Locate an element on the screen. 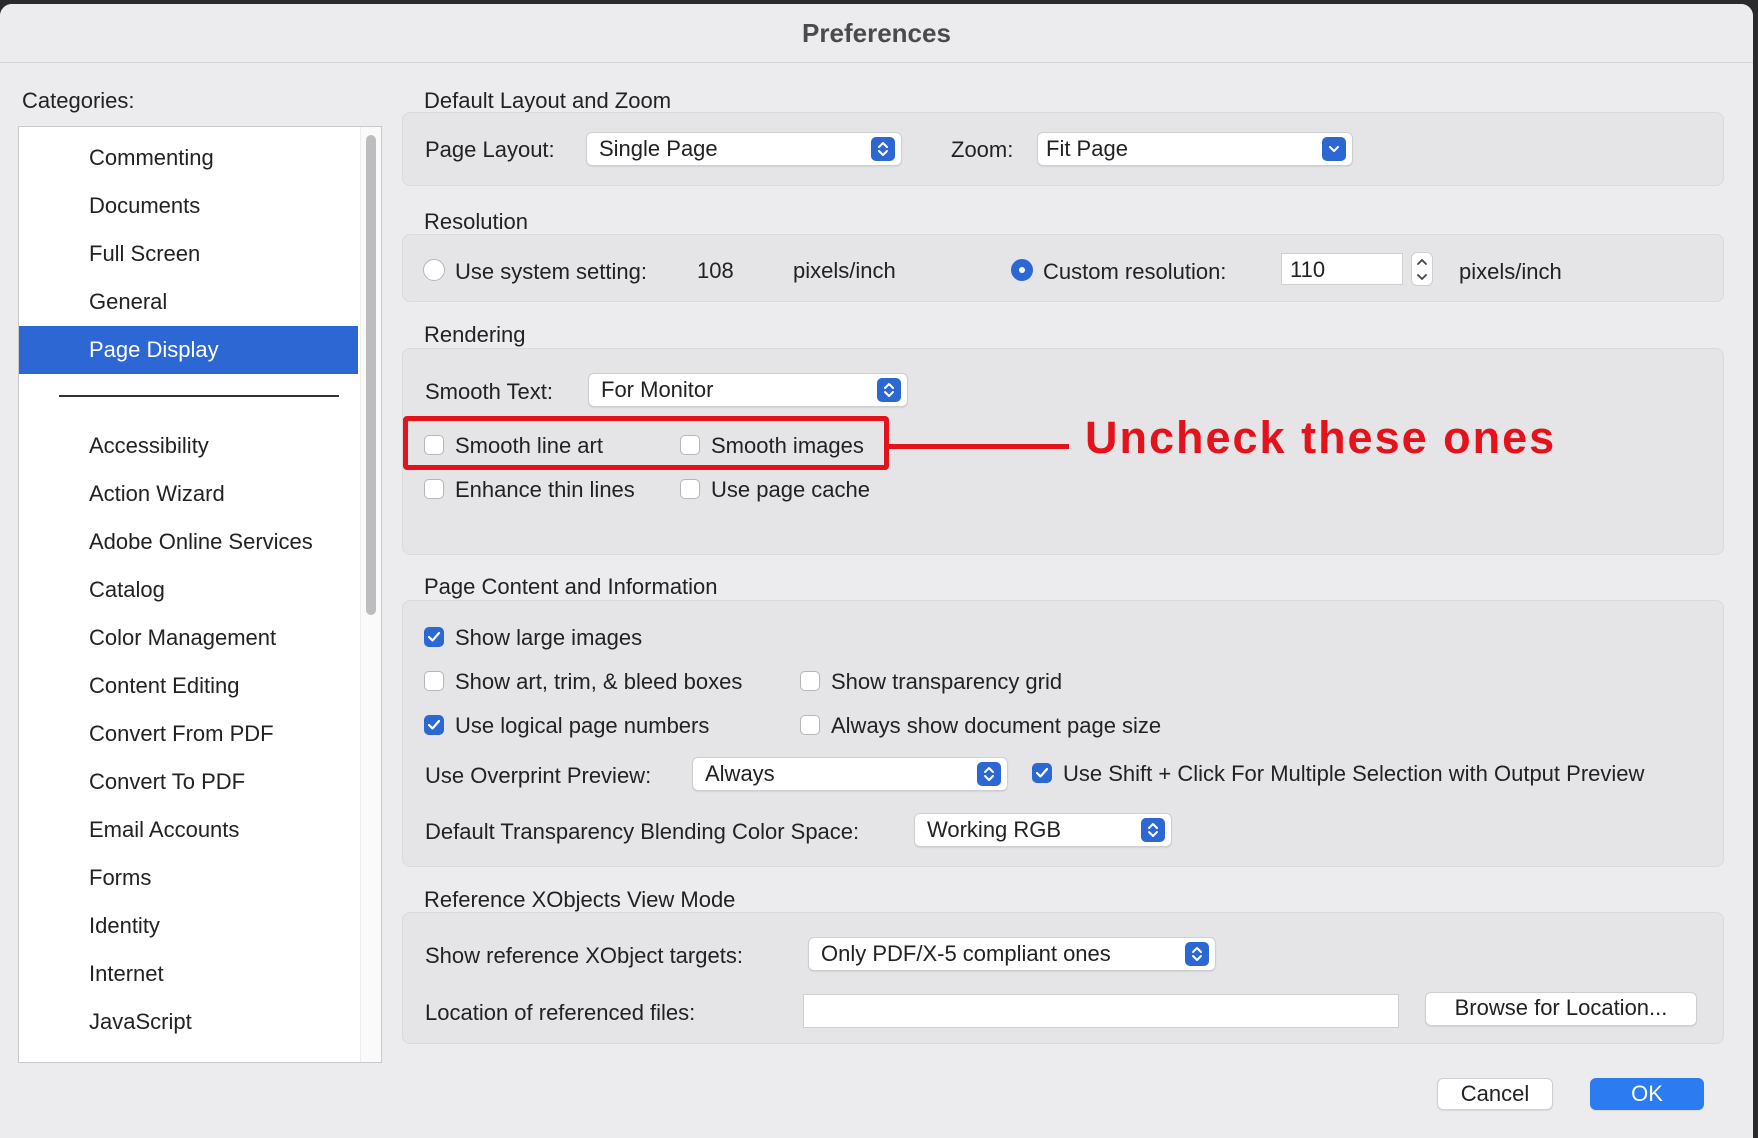 The height and width of the screenshot is (1138, 1758). shift-click-checkbox is located at coordinates (1042, 773).